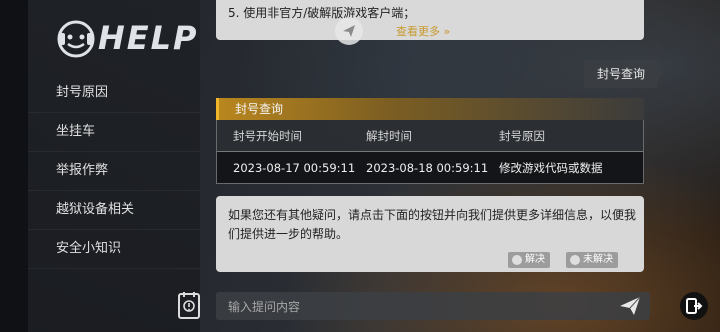  What do you see at coordinates (430, 136) in the screenshot?
I see `table-header-row: 封号开始时间 解封时间 封号原因` at bounding box center [430, 136].